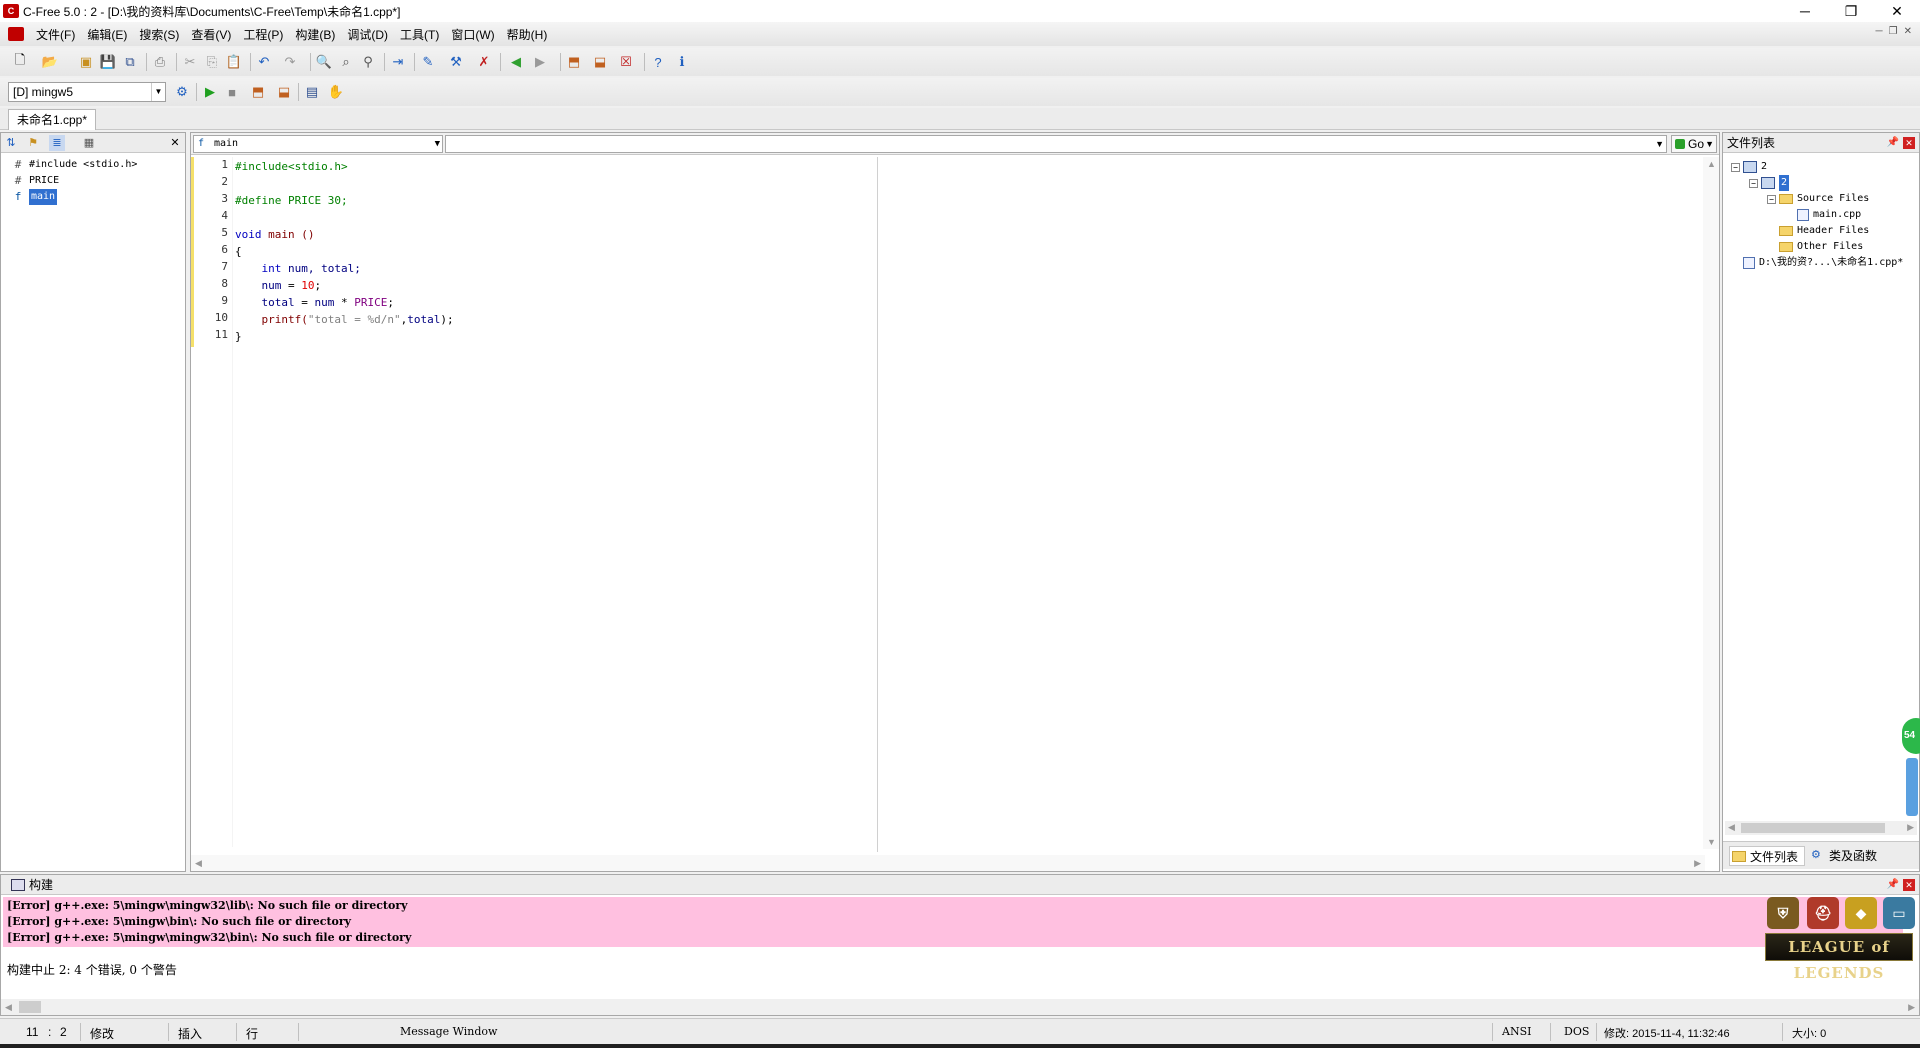 This screenshot has width=1920, height=1048. I want to click on scroll-up-icon: ▲, so click(1711, 164).